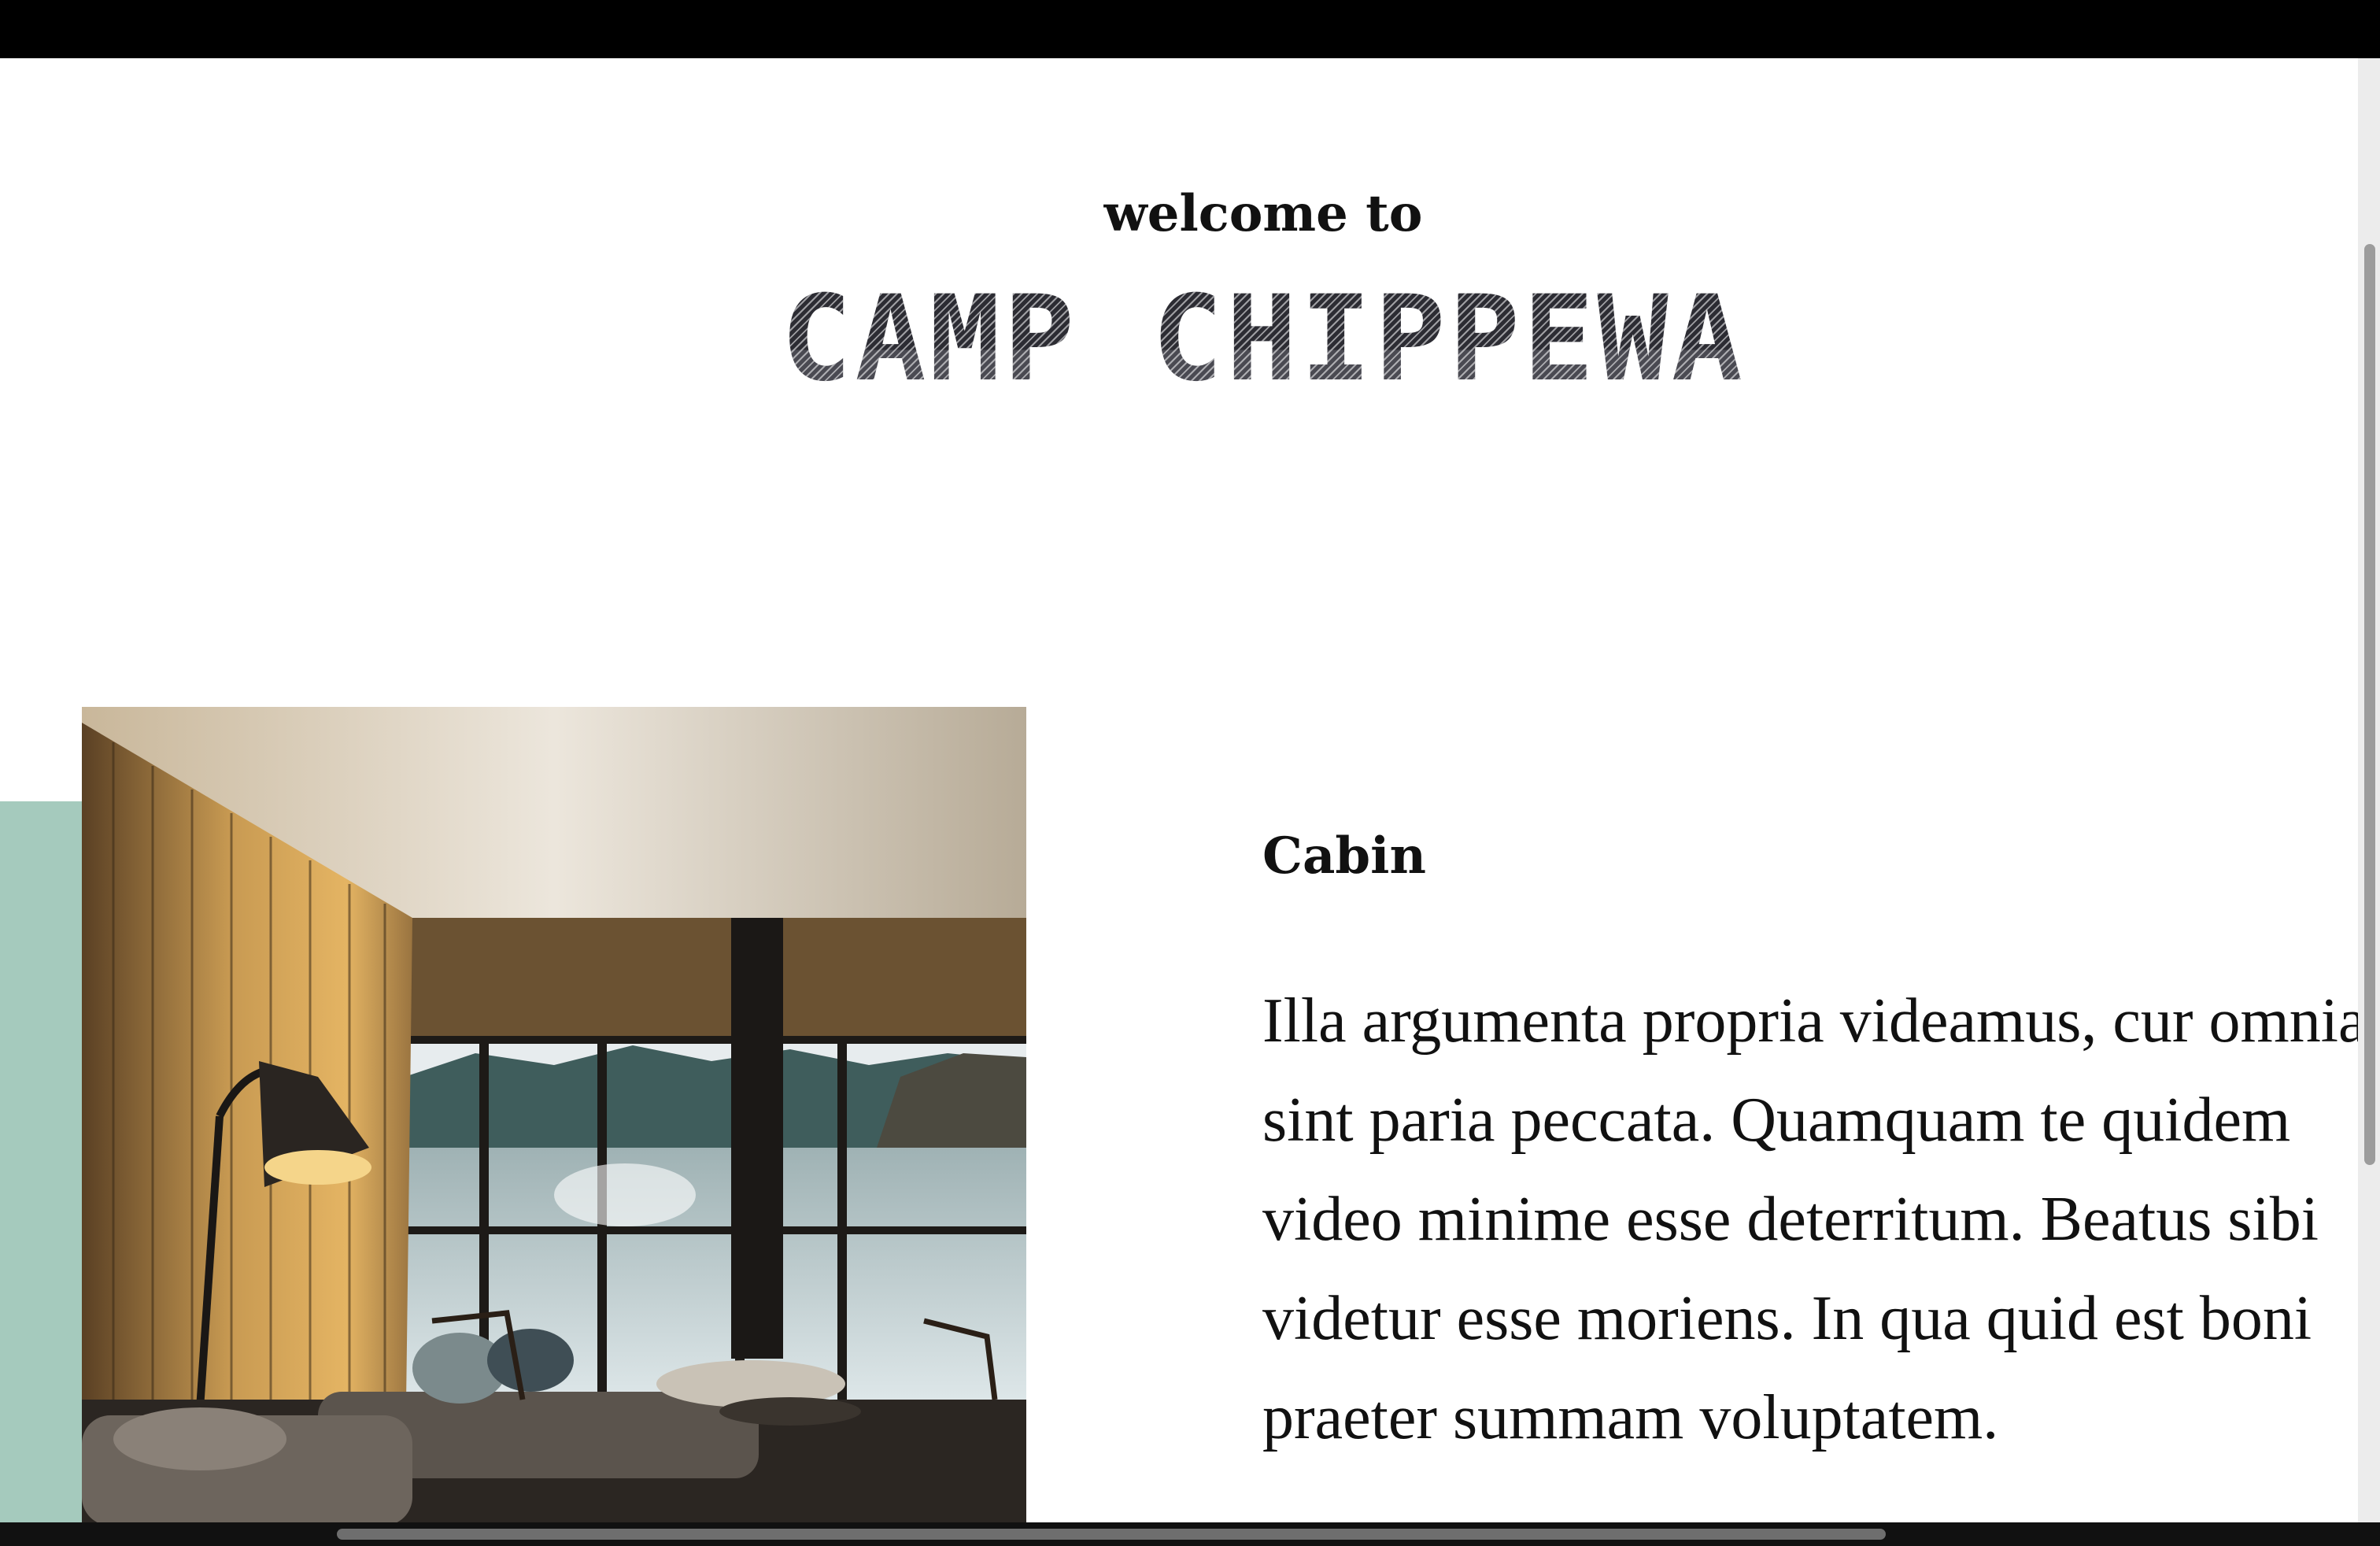  I want to click on body-line: praeter summam voluptatem., so click(1630, 1417).